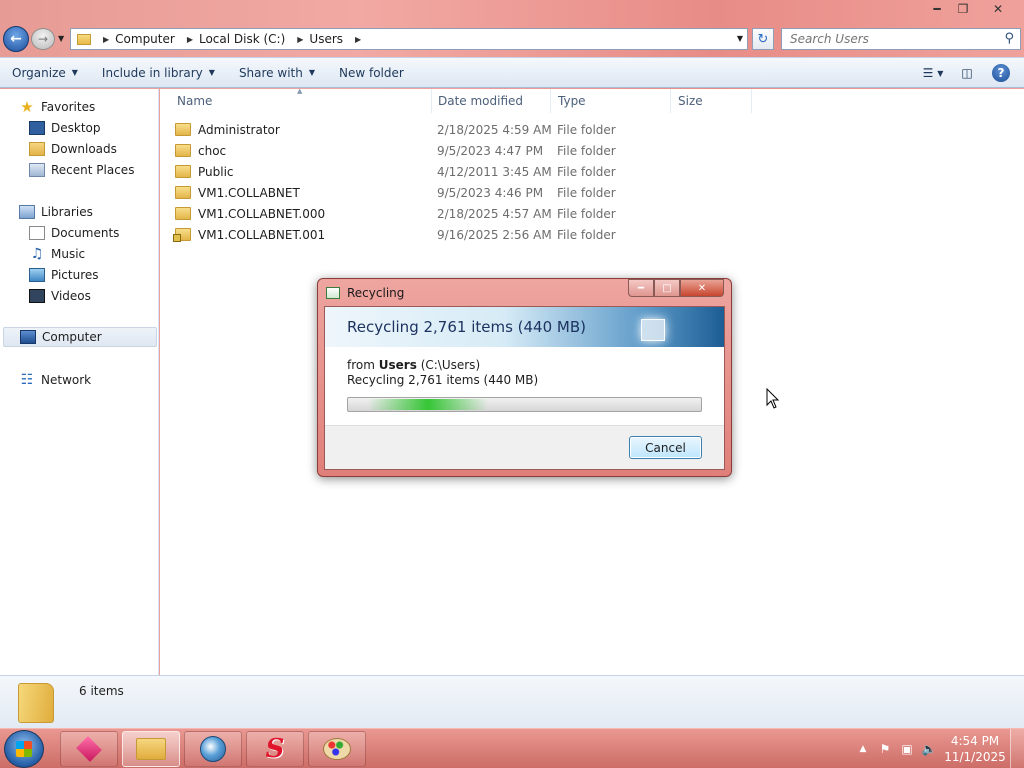 This screenshot has height=768, width=1024. Describe the element at coordinates (371, 72) in the screenshot. I see `new-folder-button: New folder` at that location.